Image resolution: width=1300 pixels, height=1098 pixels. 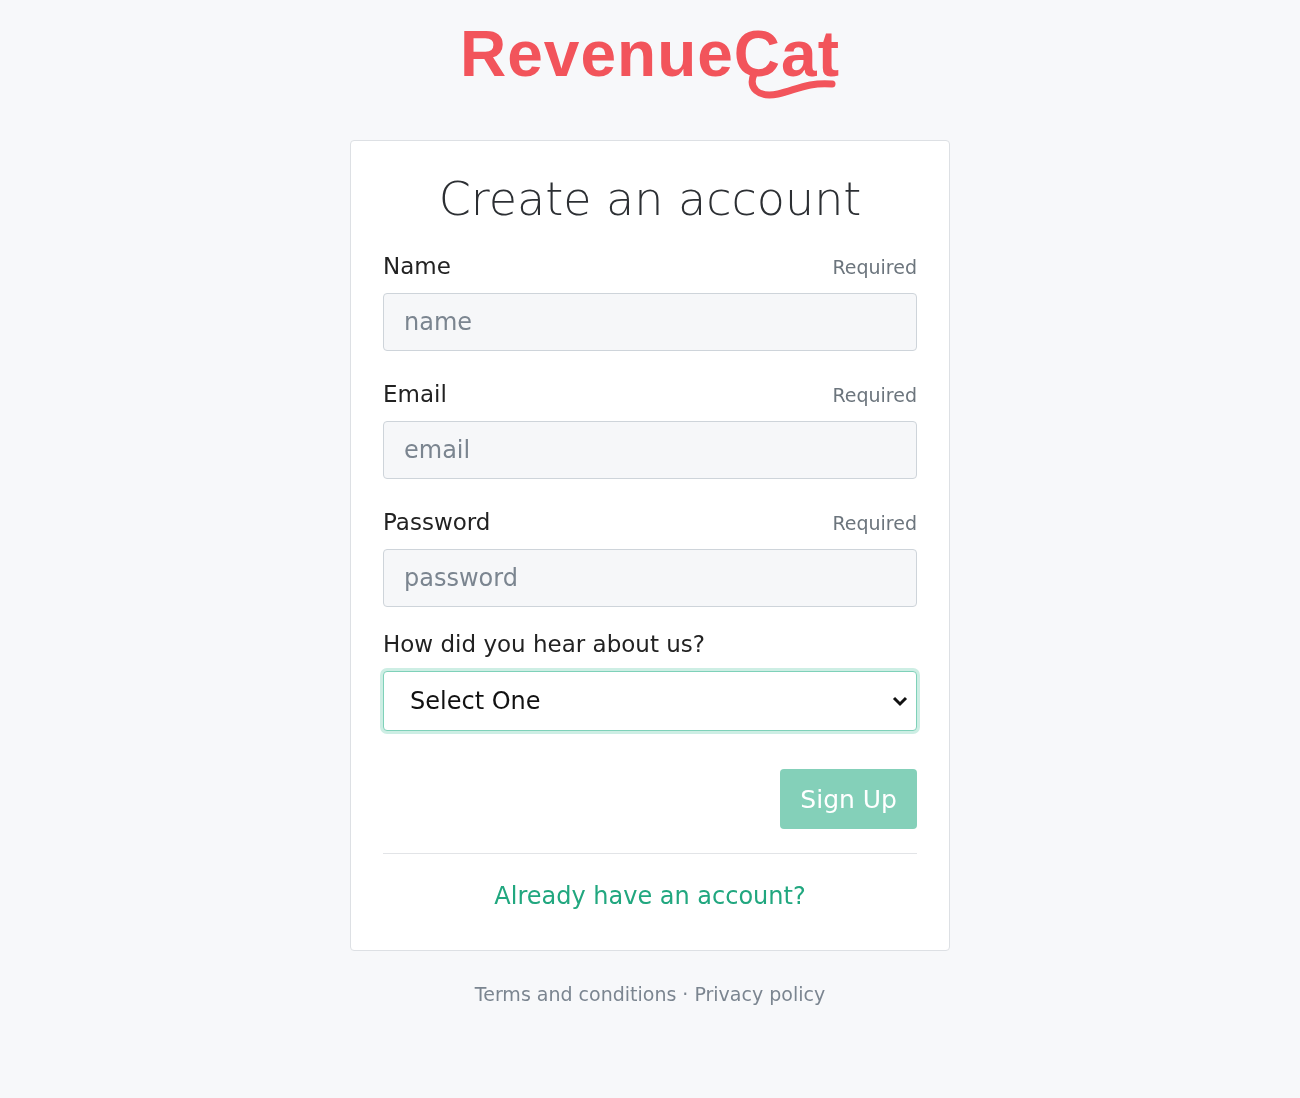 What do you see at coordinates (417, 266) in the screenshot?
I see `field-label: Name` at bounding box center [417, 266].